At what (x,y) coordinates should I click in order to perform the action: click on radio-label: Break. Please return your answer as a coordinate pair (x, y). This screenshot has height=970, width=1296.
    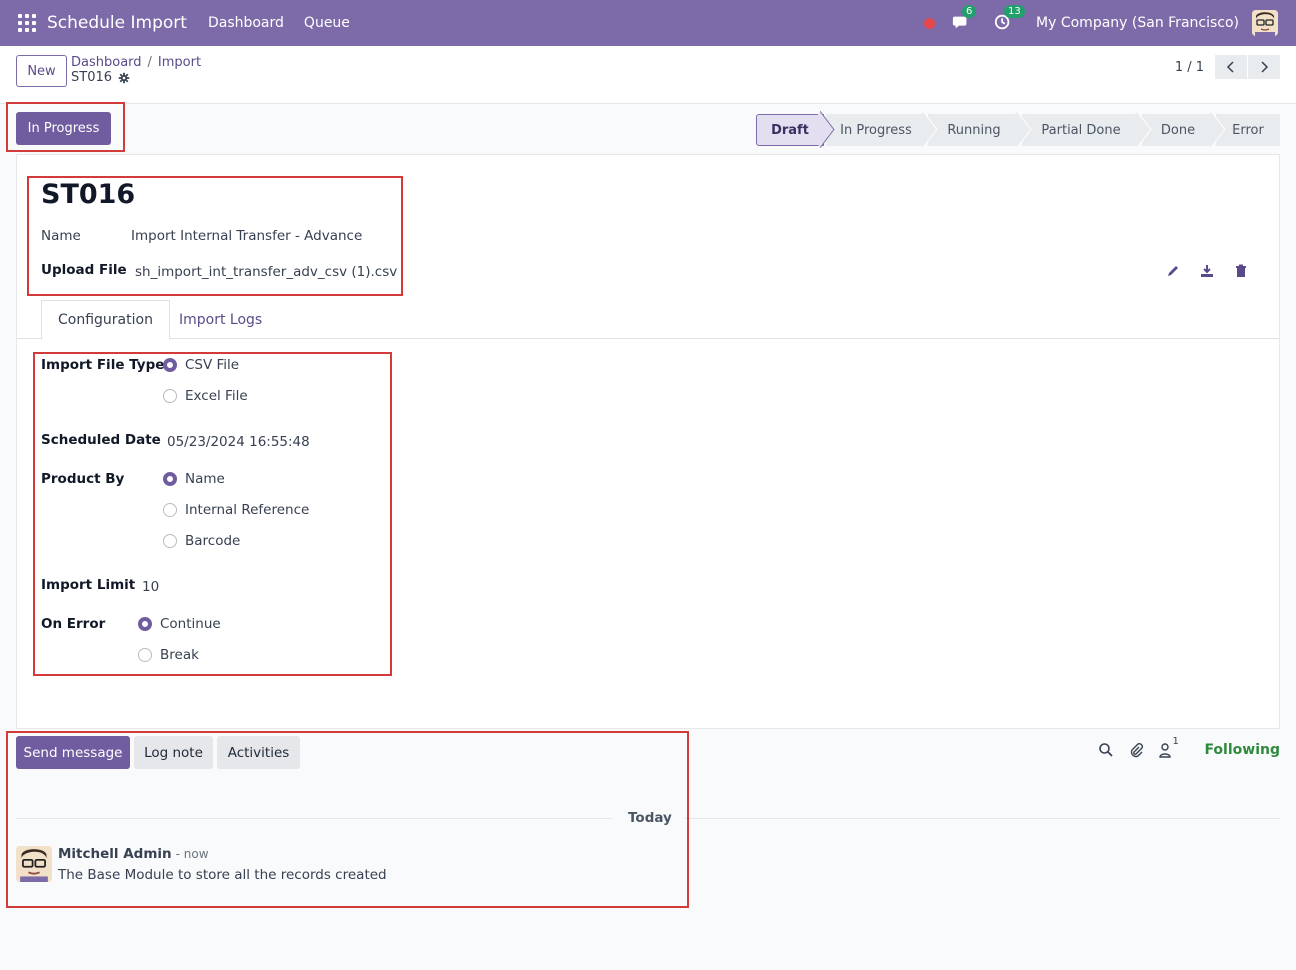
    Looking at the image, I should click on (179, 655).